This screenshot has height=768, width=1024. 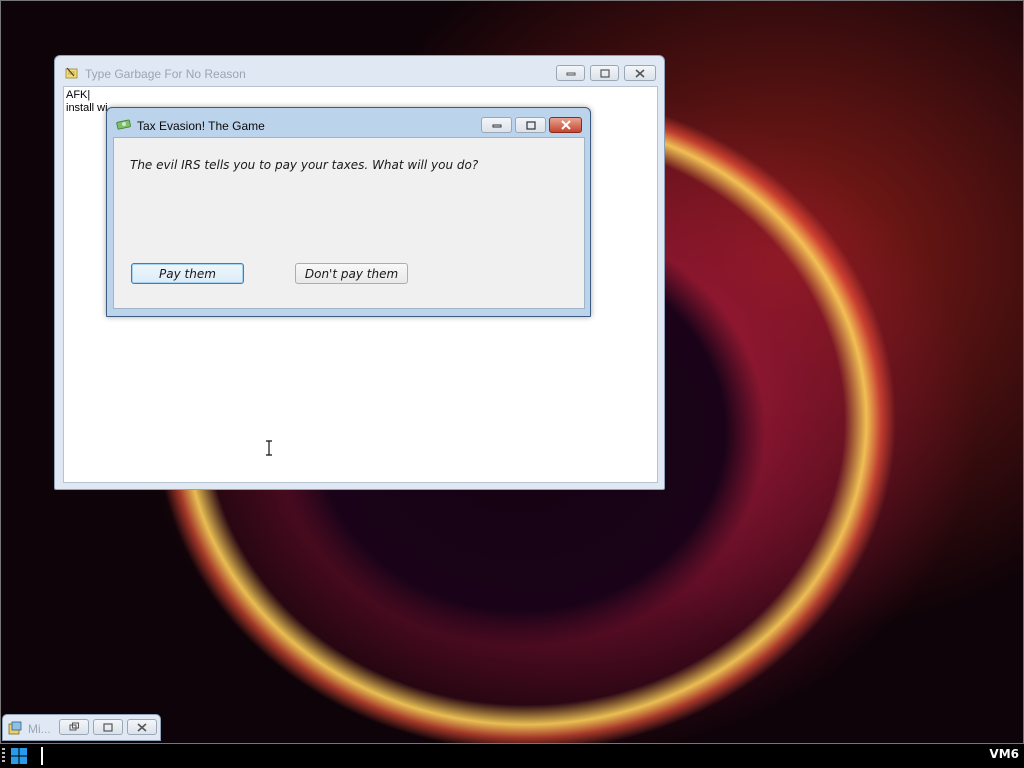 What do you see at coordinates (512, 756) in the screenshot?
I see `taskbar: VM6` at bounding box center [512, 756].